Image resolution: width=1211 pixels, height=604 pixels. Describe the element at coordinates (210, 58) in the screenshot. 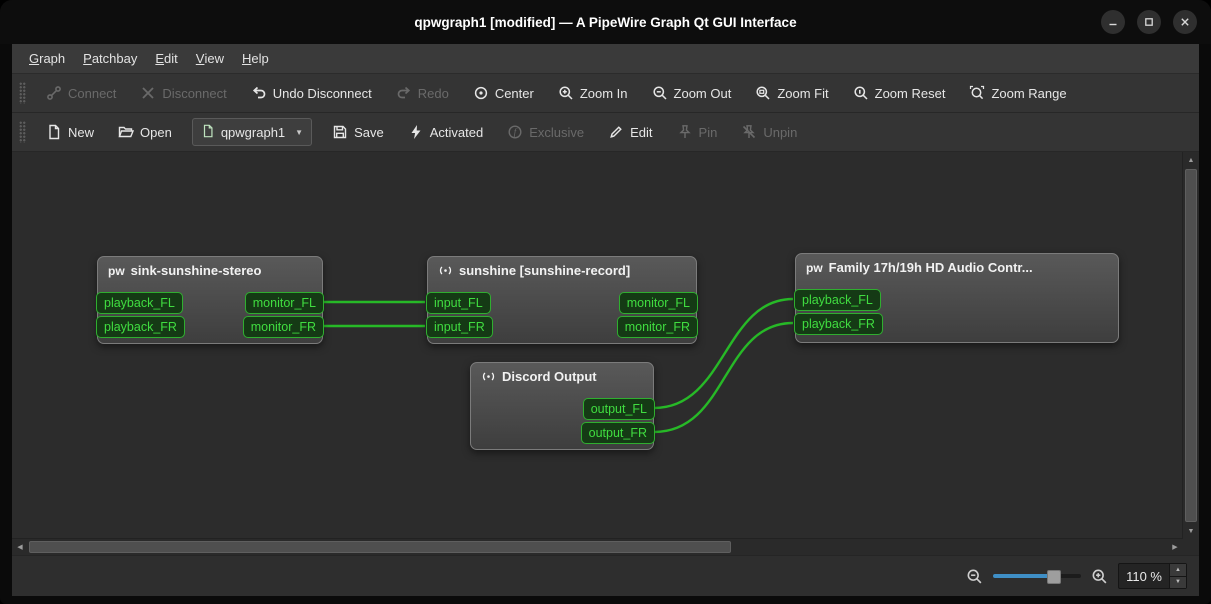

I see `menu-view: View` at that location.